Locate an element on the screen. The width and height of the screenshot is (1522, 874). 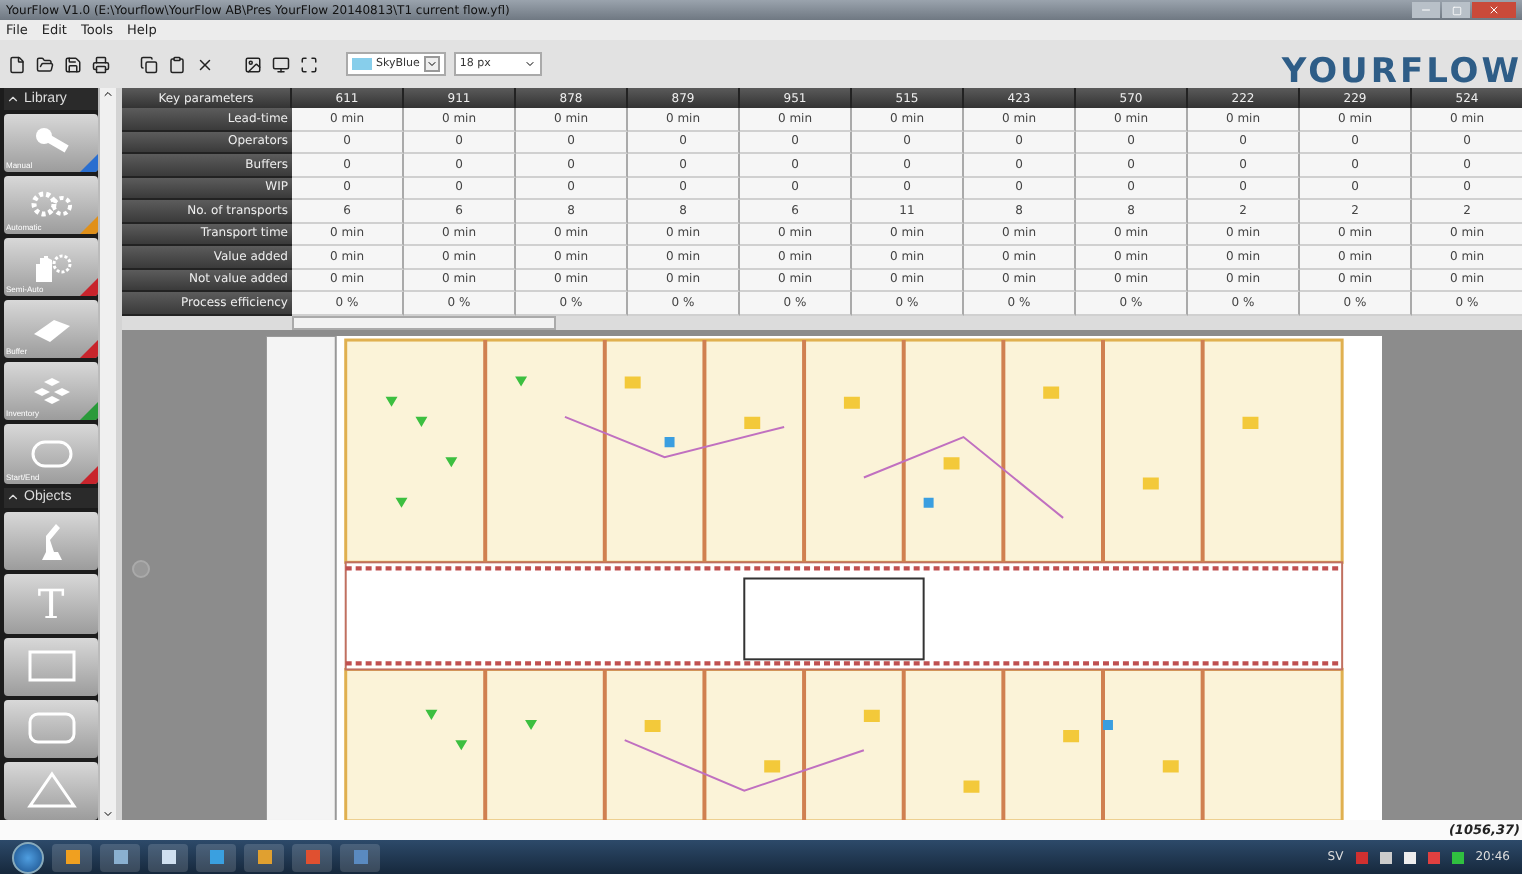
image-icon is located at coordinates (252, 64).